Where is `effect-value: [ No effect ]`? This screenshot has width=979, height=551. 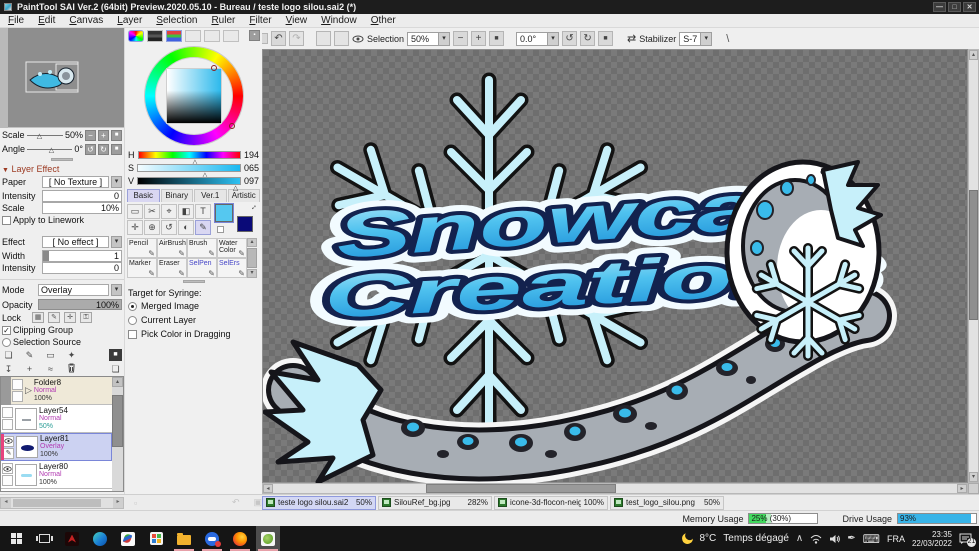 effect-value: [ No effect ] is located at coordinates (75, 242).